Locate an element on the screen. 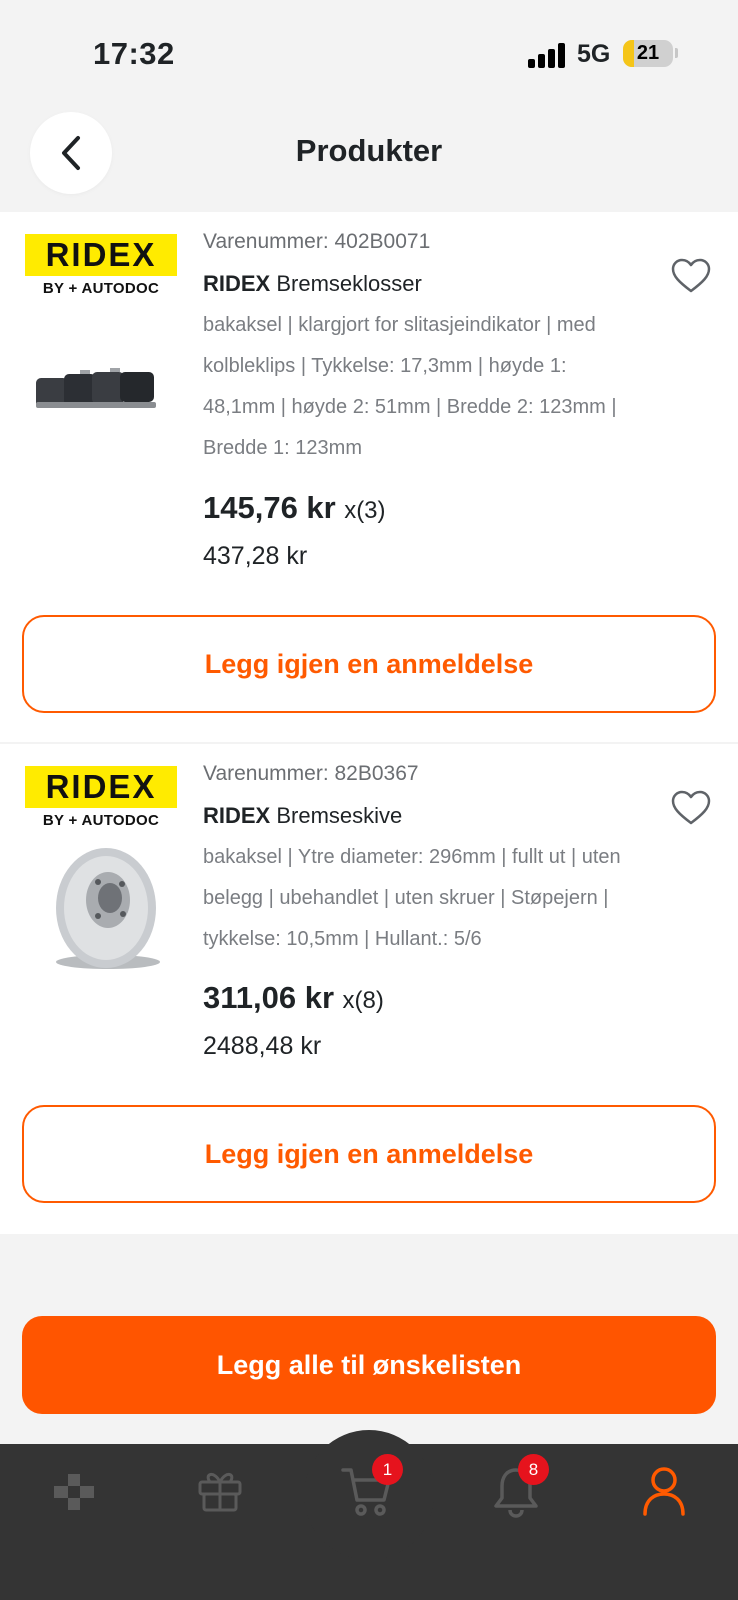 The width and height of the screenshot is (738, 1600). parts-icon is located at coordinates (74, 1492).